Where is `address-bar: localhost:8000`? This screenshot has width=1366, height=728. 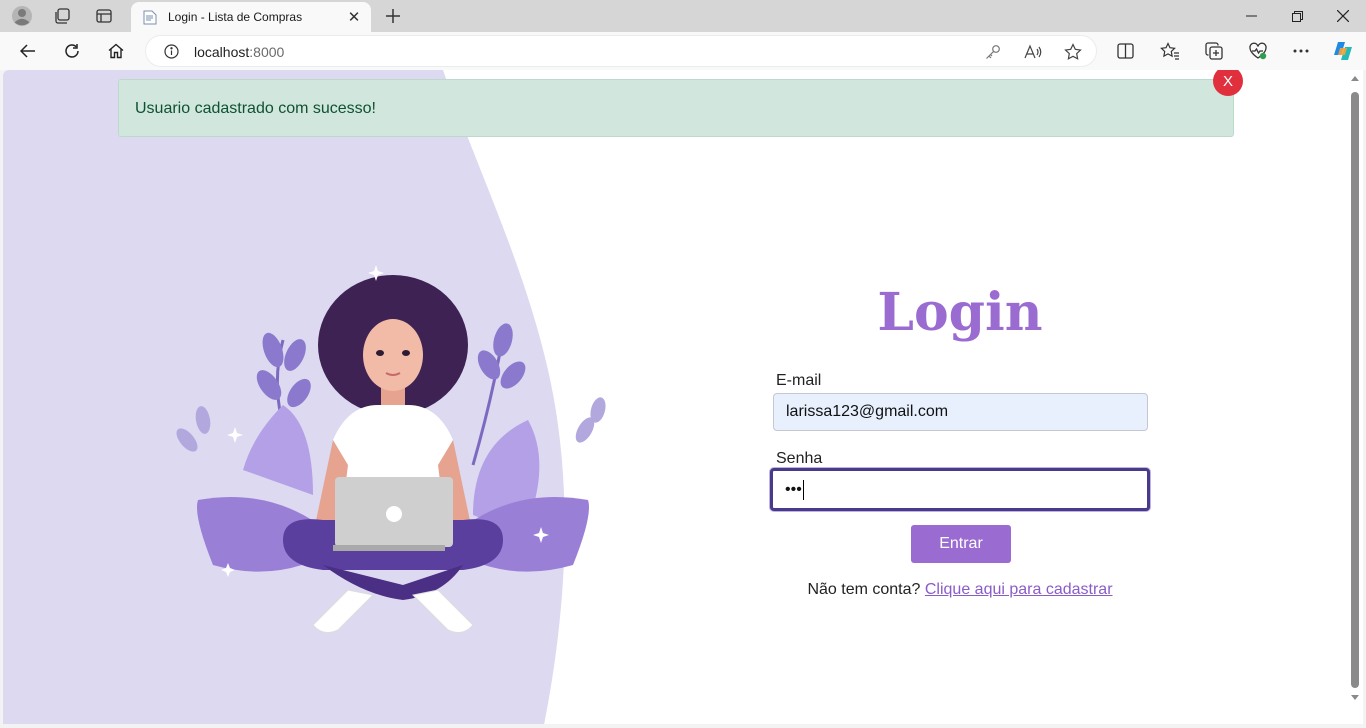 address-bar: localhost:8000 is located at coordinates (621, 51).